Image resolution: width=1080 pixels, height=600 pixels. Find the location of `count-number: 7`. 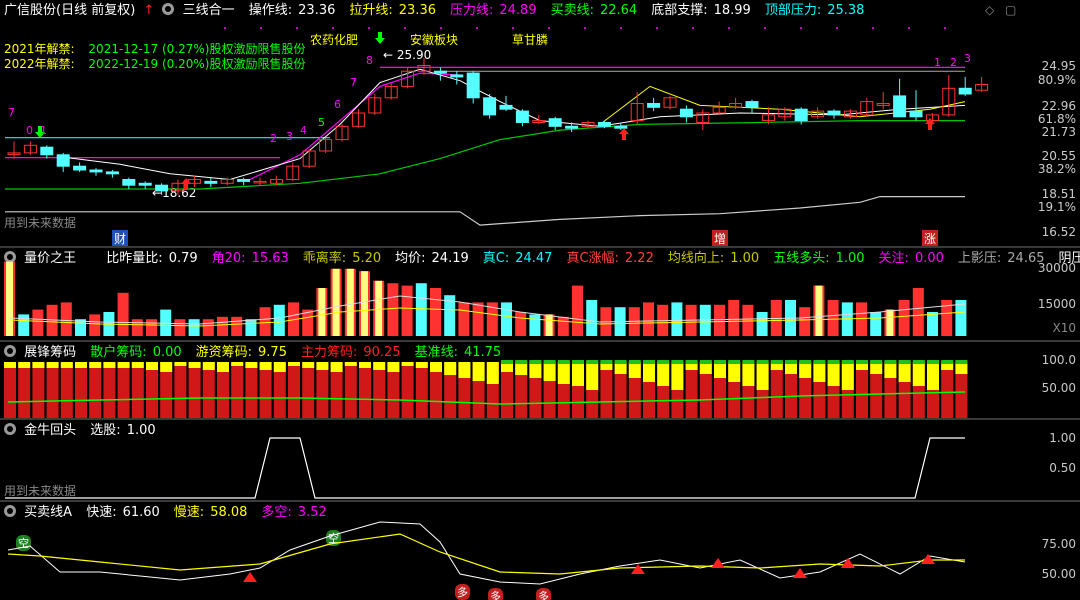

count-number: 7 is located at coordinates (353, 82).